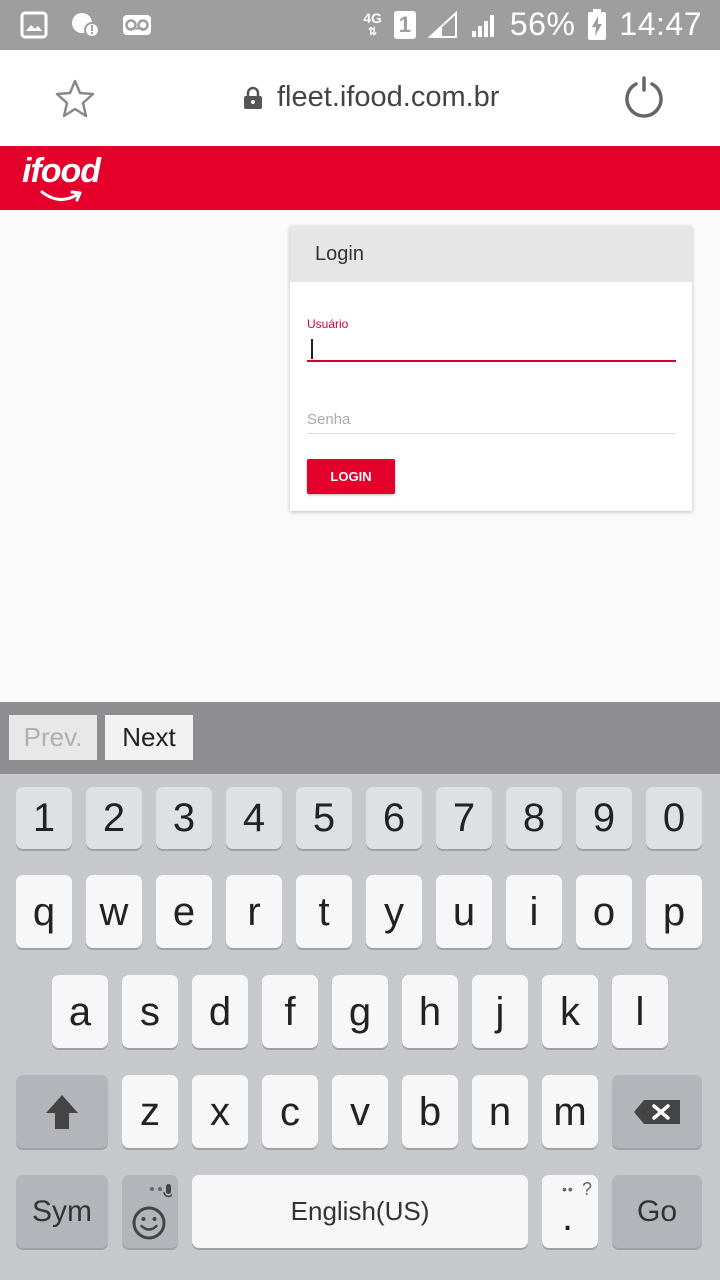  Describe the element at coordinates (62, 1211) in the screenshot. I see `sym-key: Sym` at that location.